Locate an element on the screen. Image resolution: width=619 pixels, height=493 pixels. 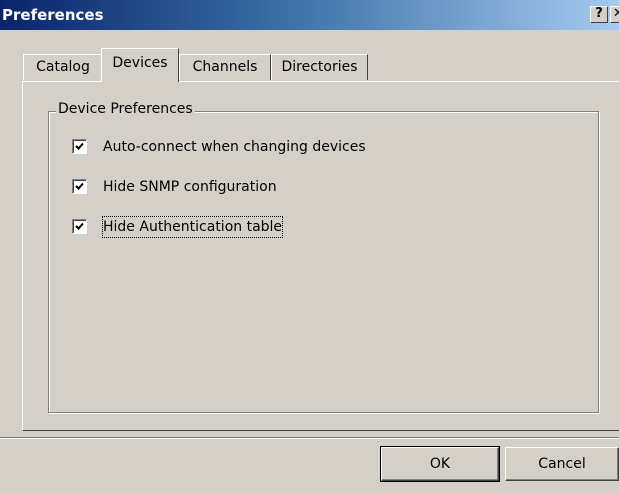
hide-snmp-label: Hide SNMP configuration is located at coordinates (190, 187).